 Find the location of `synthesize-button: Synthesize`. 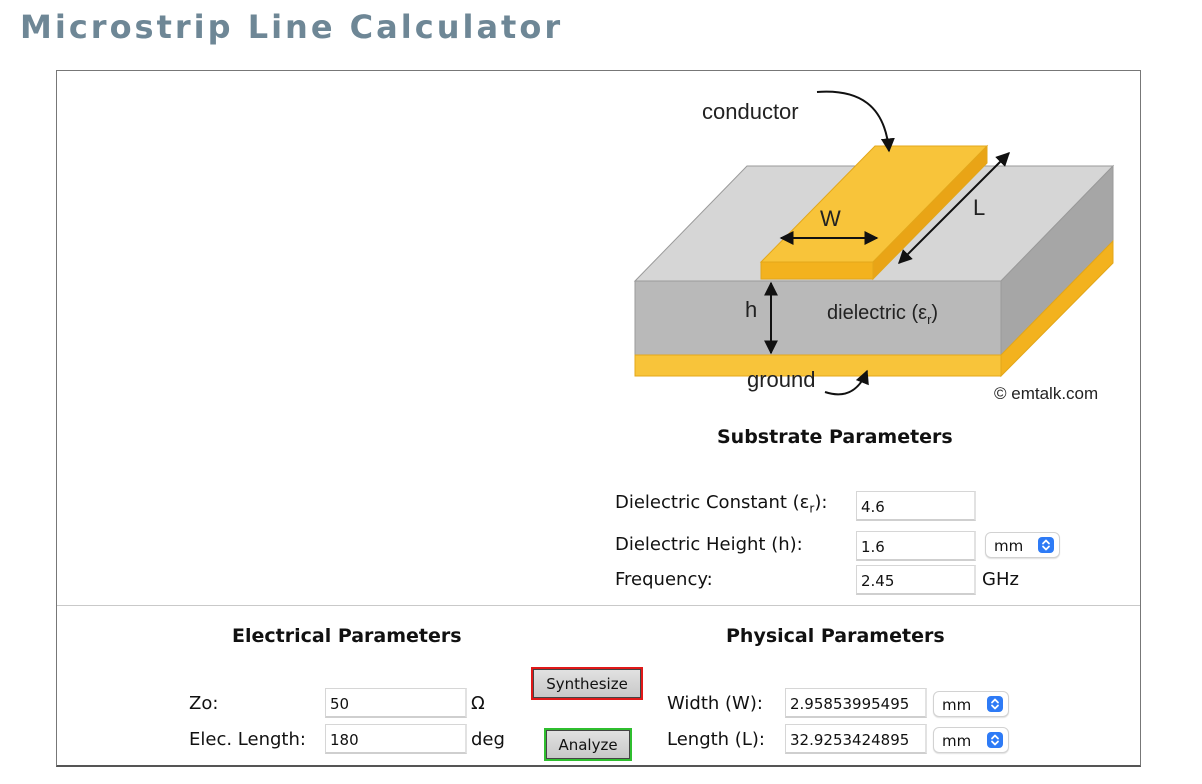

synthesize-button: Synthesize is located at coordinates (587, 683).